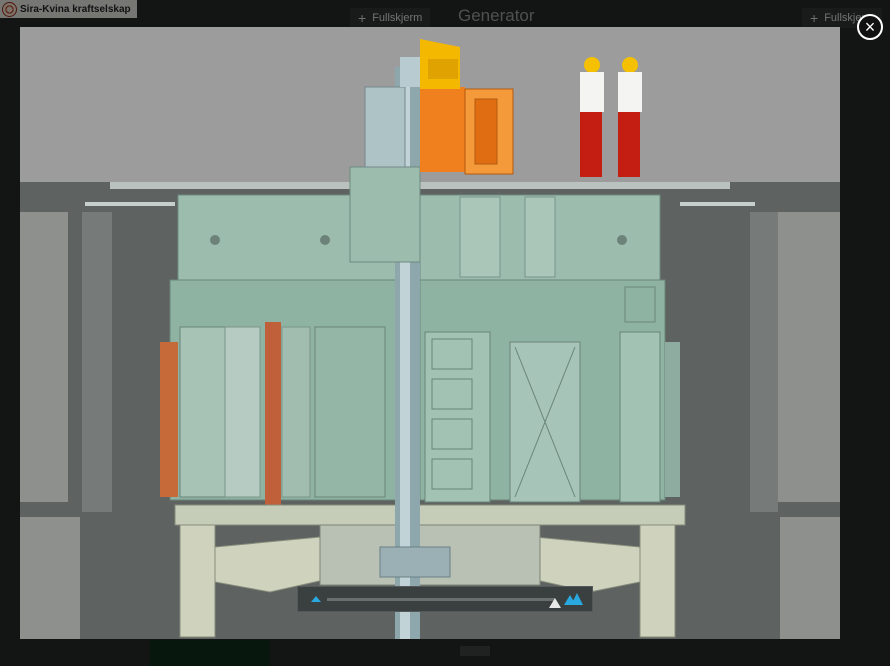 Image resolution: width=890 pixels, height=666 pixels. I want to click on close-icon: ×, so click(870, 27).